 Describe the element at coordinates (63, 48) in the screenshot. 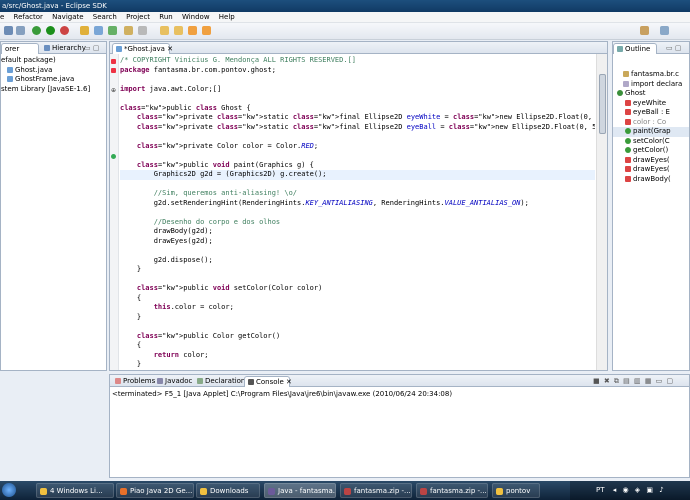

I see `tab-hierarchy: Hierarchy` at that location.